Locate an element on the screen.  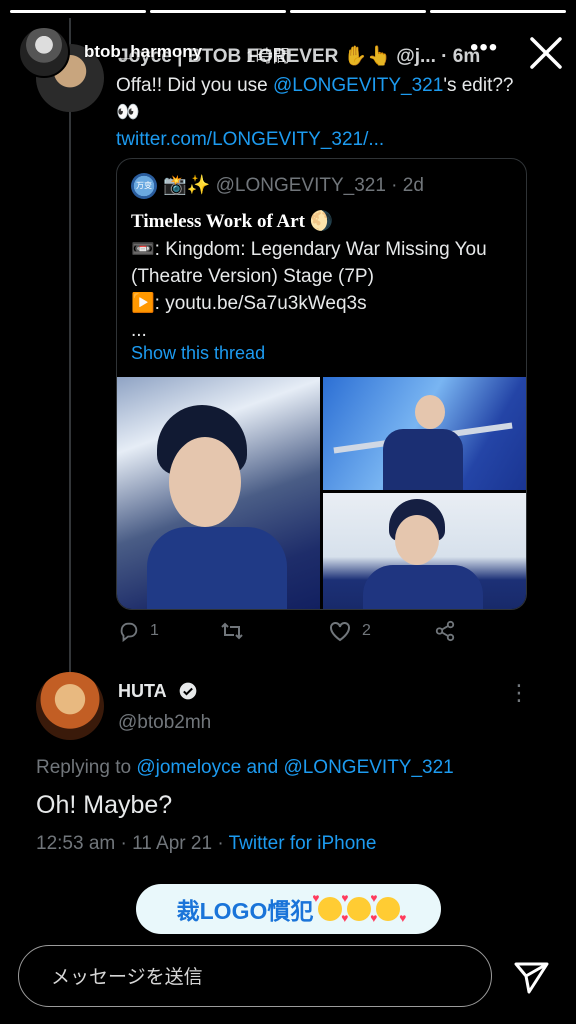
reply-button: 1 is located at coordinates (138, 631).